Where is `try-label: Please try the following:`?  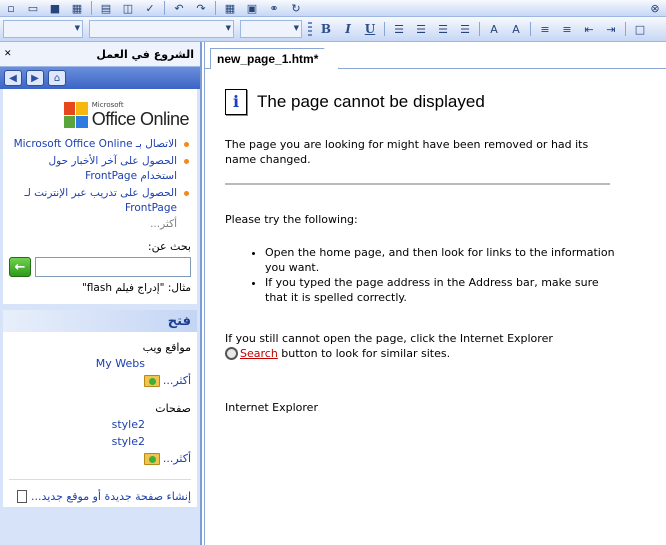
try-label: Please try the following: is located at coordinates (291, 219).